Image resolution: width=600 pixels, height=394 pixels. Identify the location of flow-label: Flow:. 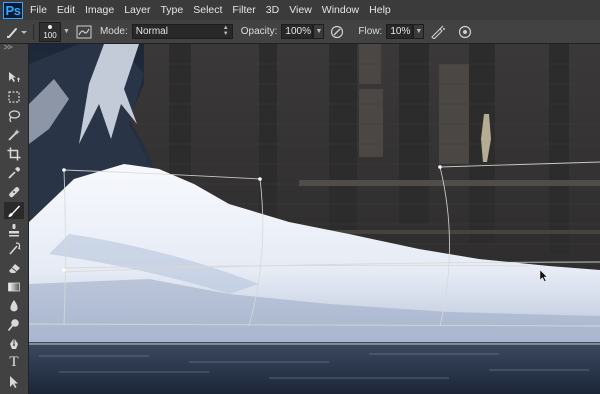
(370, 31).